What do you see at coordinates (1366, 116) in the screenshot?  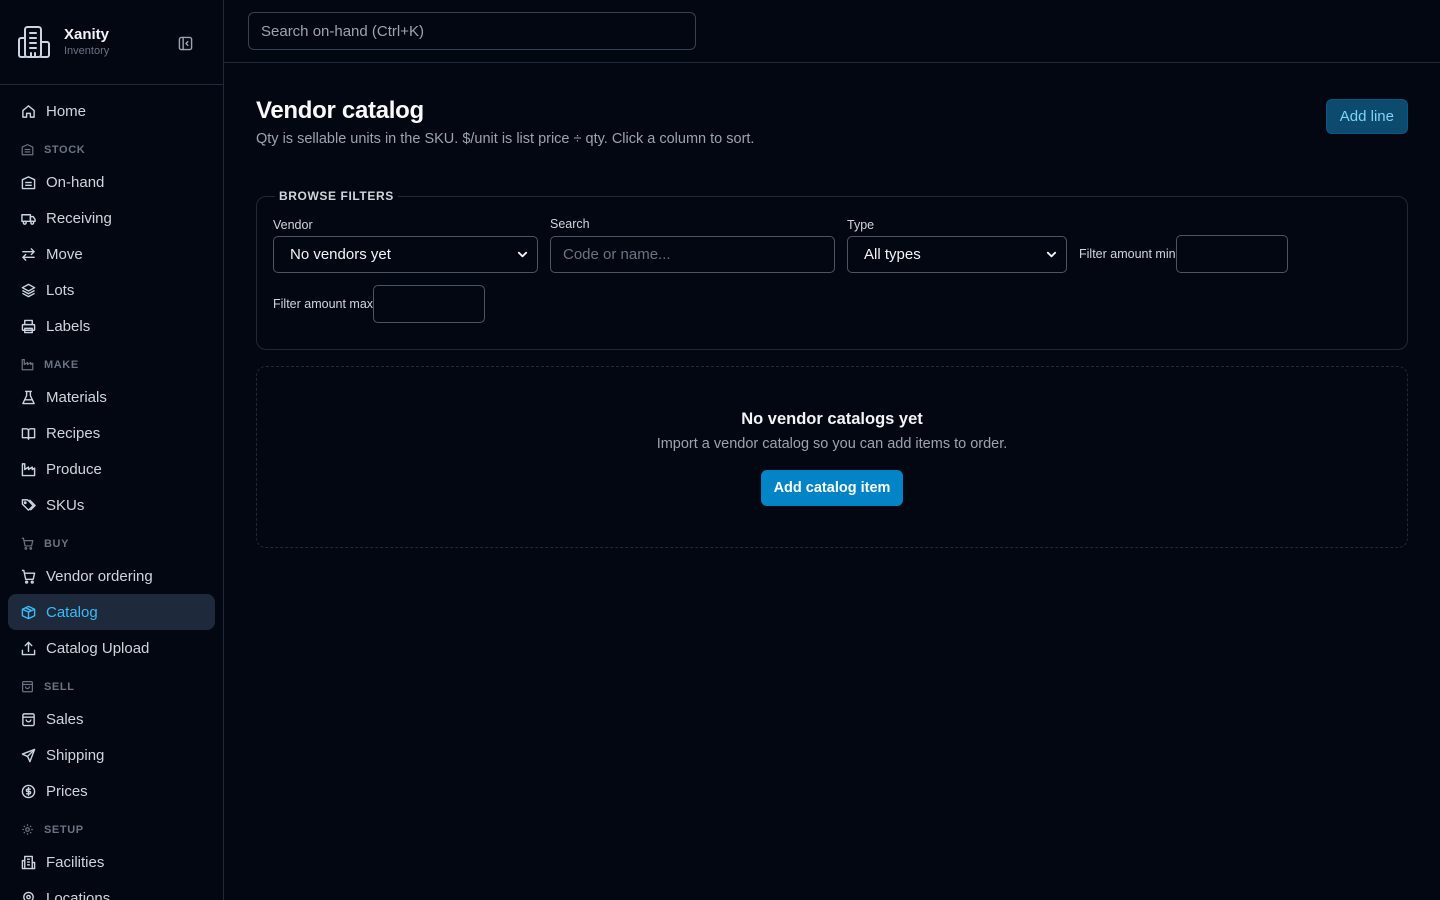 I see `add-line-button: Add line` at bounding box center [1366, 116].